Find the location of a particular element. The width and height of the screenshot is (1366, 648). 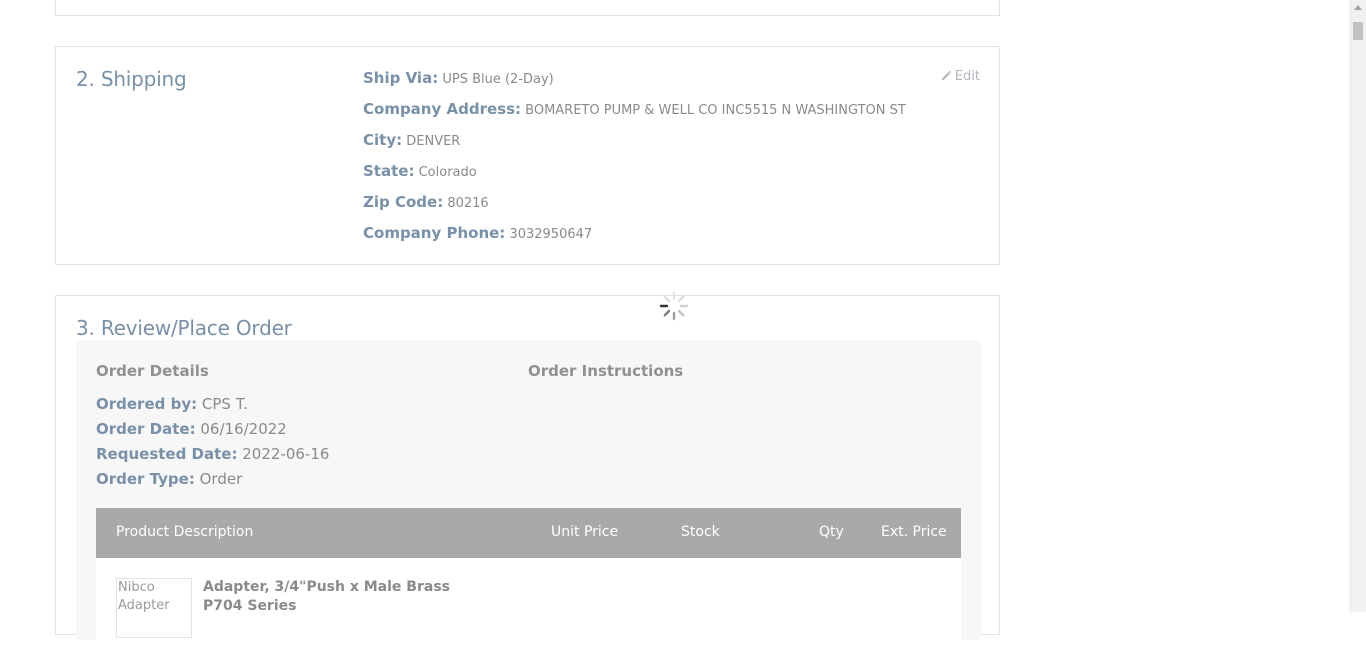

edit-shipping-button: Edit is located at coordinates (960, 76).